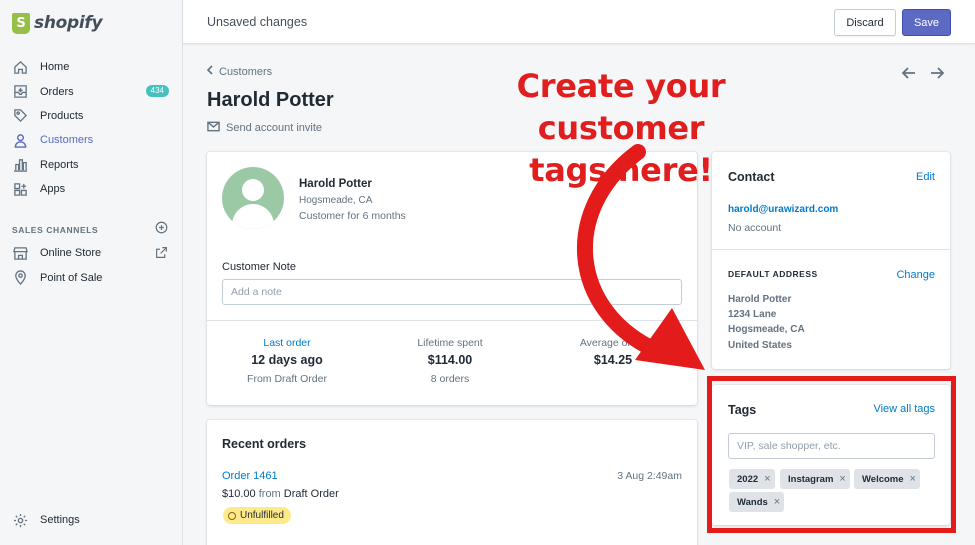 Image resolution: width=975 pixels, height=545 pixels. Describe the element at coordinates (91, 91) in the screenshot. I see `sidebar-item-orders: Orders 434` at that location.